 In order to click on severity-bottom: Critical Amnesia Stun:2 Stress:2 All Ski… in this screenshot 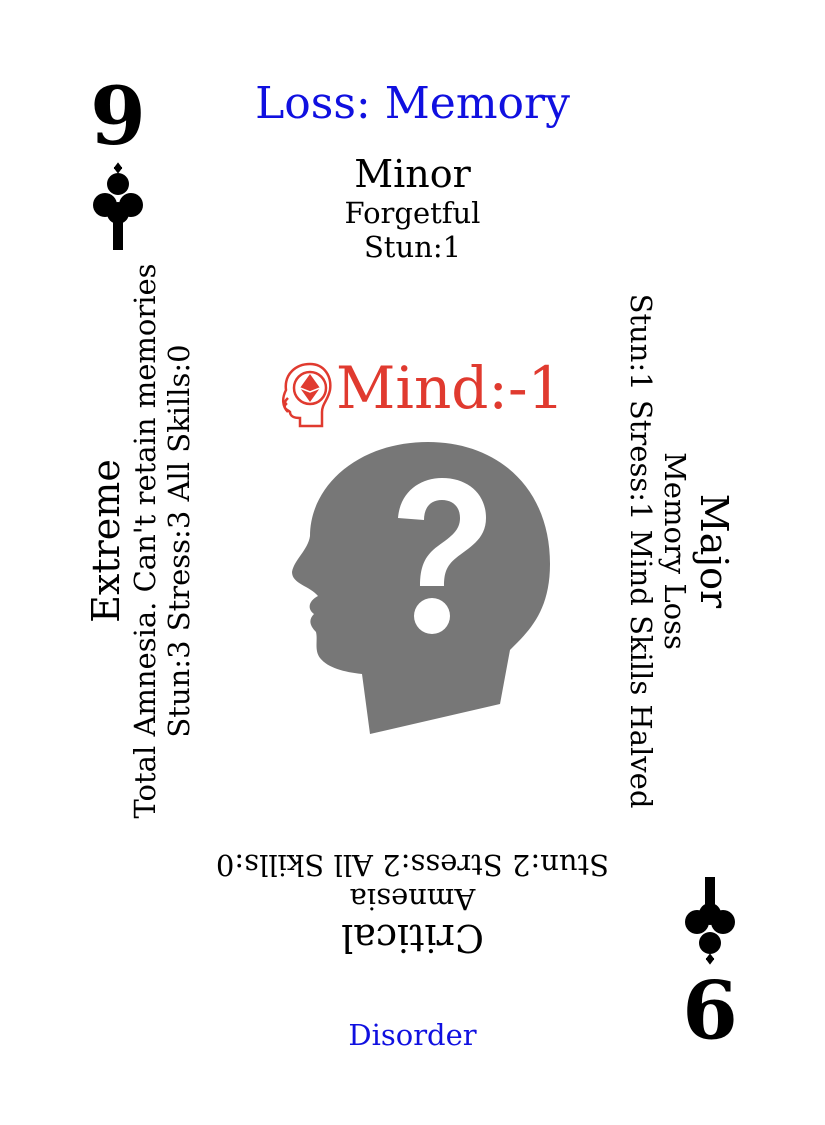, I will do `click(412, 904)`.